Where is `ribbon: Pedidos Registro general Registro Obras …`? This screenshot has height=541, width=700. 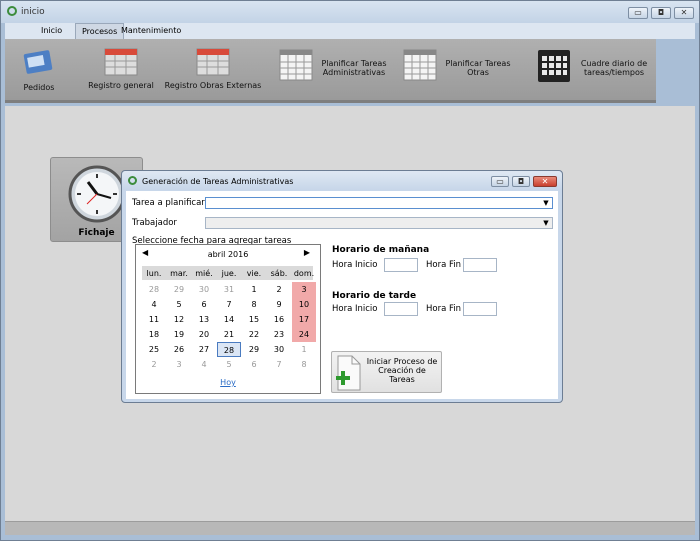 ribbon: Pedidos Registro general Registro Obras … is located at coordinates (330, 71).